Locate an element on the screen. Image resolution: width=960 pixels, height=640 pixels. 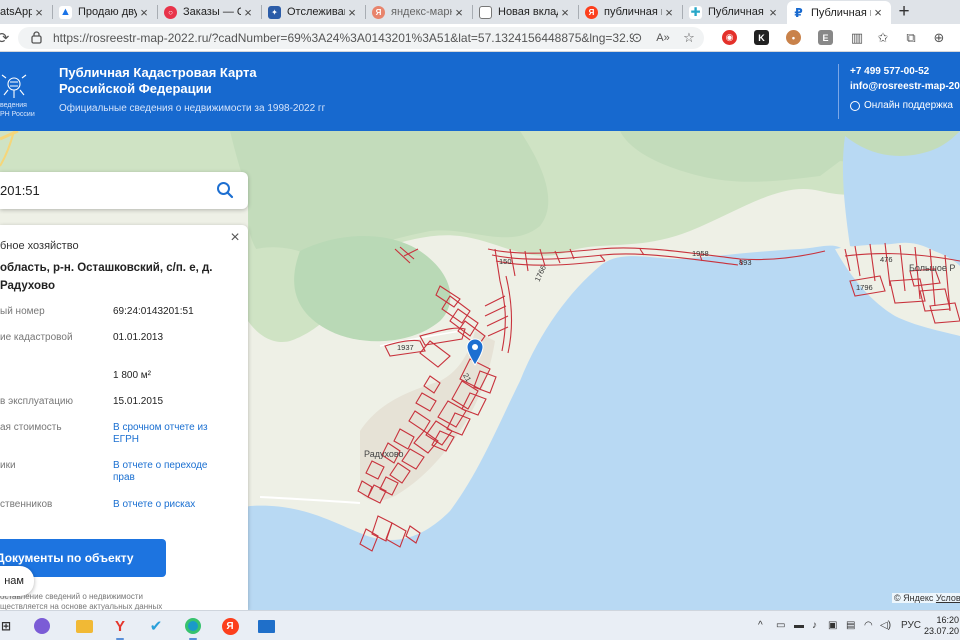
online-support-link: Онлайн поддержка is located at coordinates (901, 105).